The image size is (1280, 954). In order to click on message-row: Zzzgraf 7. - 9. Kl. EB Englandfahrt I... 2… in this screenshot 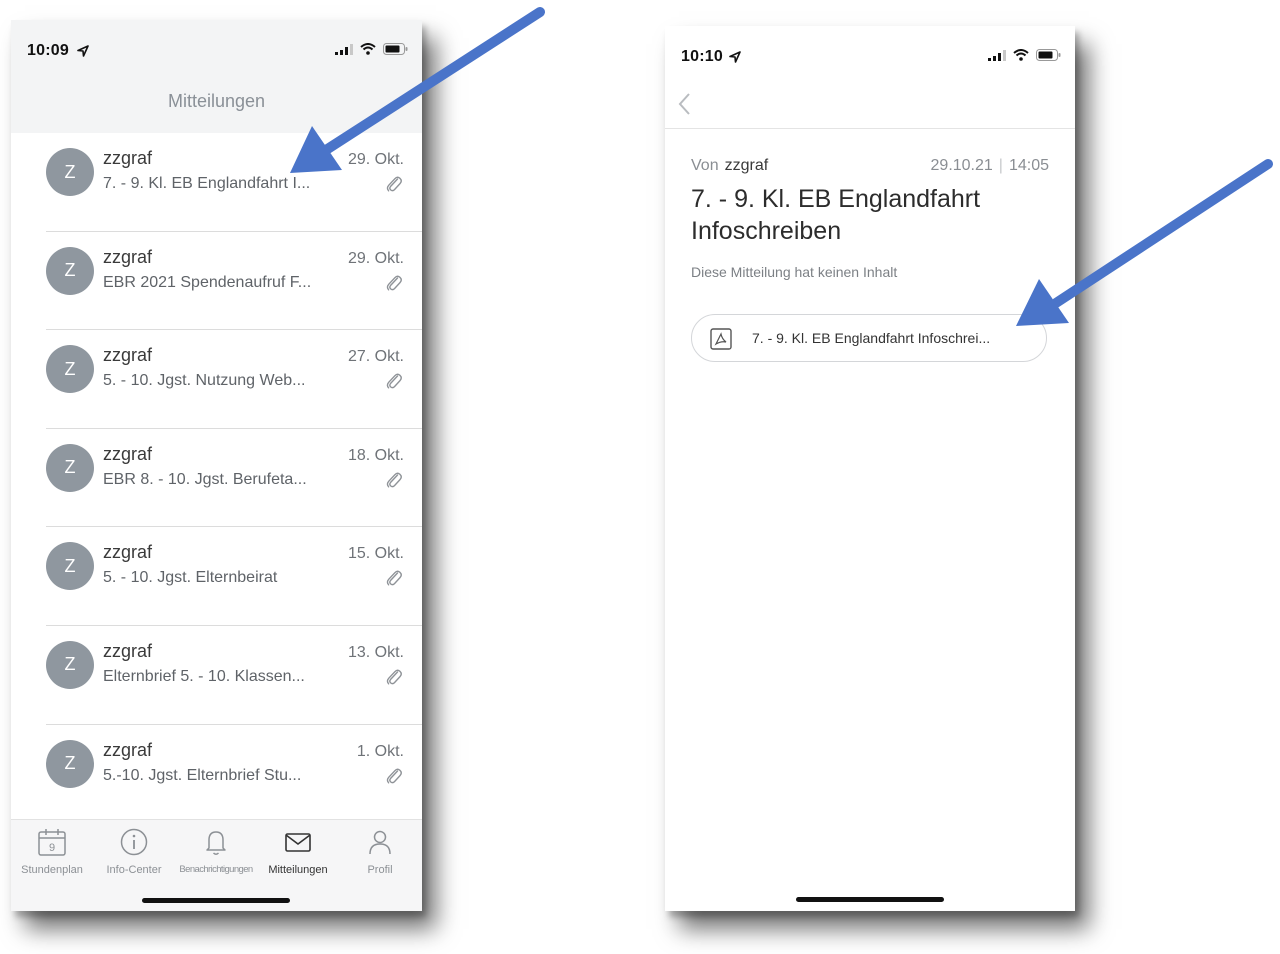, I will do `click(216, 182)`.